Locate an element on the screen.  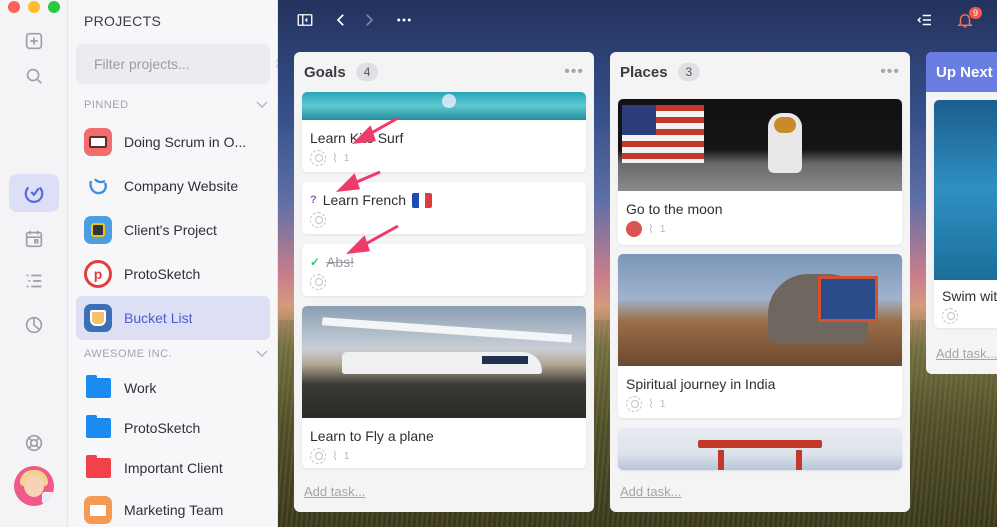
sidebar-toggle-icon is located at coordinates (305, 20).